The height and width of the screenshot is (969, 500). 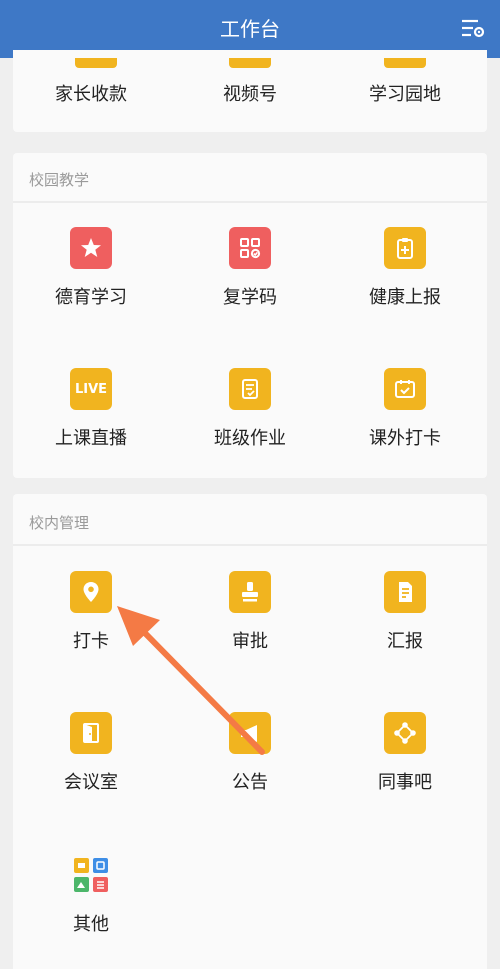 I want to click on qr-code-icon, so click(x=250, y=248).